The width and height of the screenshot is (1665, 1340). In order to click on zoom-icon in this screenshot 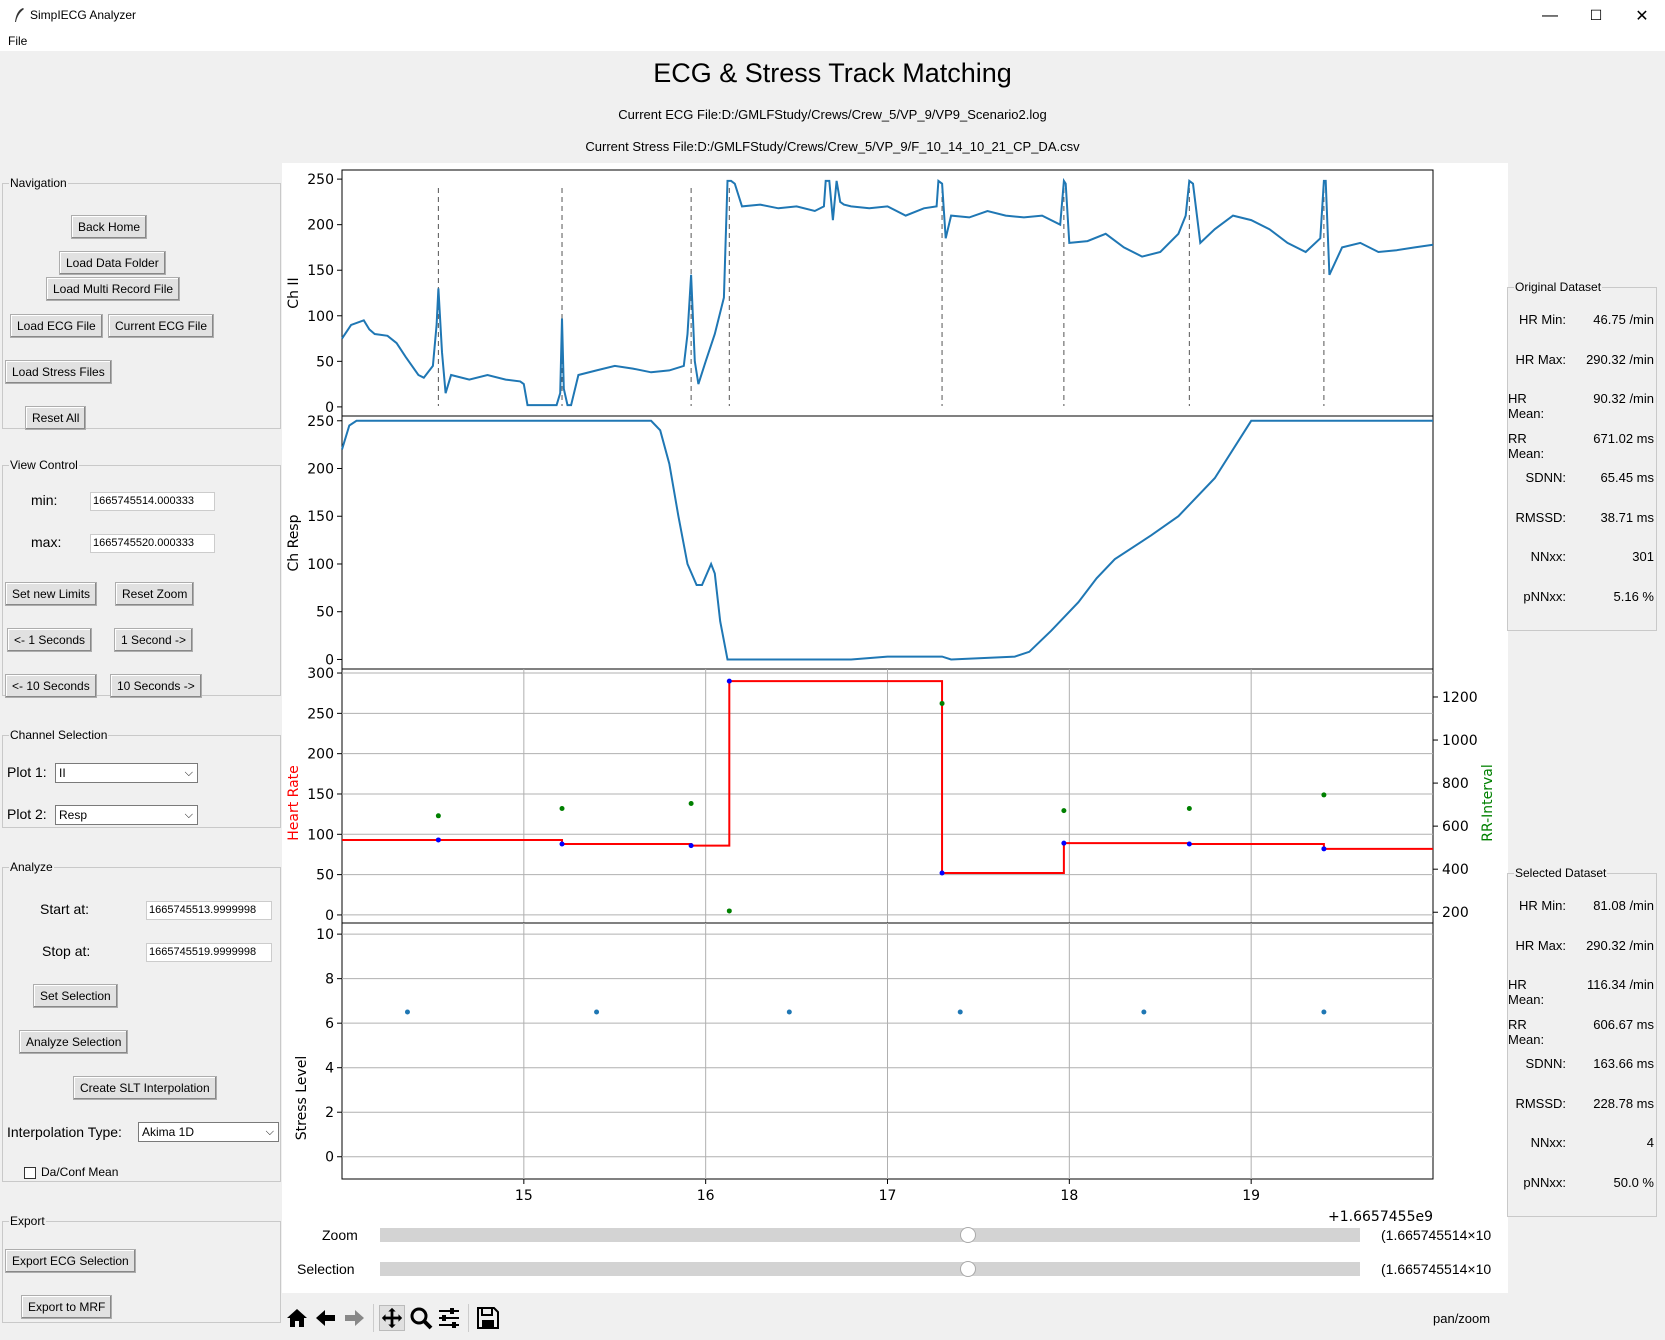, I will do `click(421, 1318)`.